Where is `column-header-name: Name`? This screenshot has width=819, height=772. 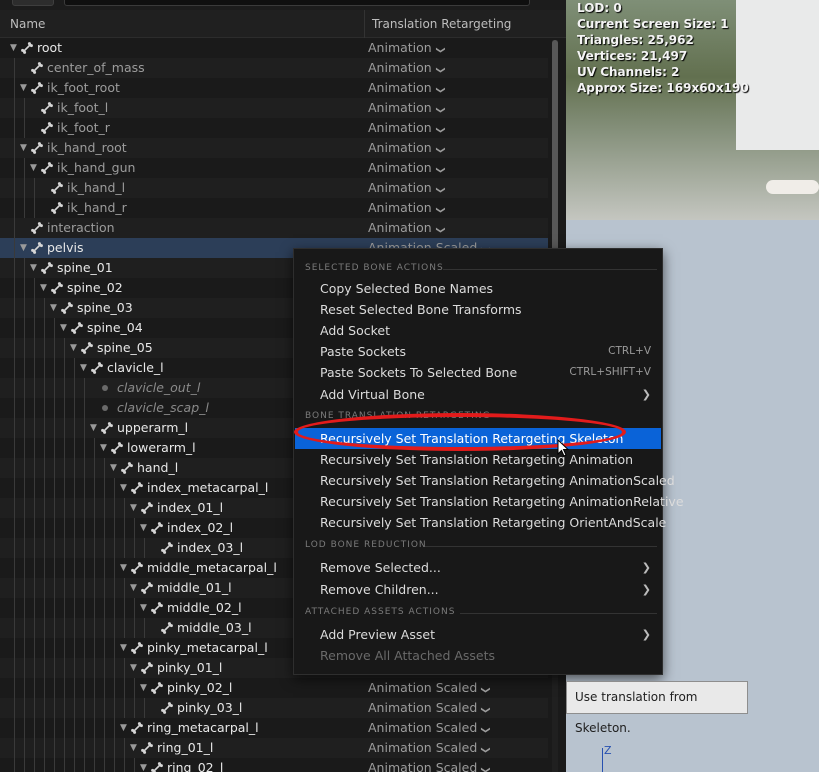 column-header-name: Name is located at coordinates (27, 24).